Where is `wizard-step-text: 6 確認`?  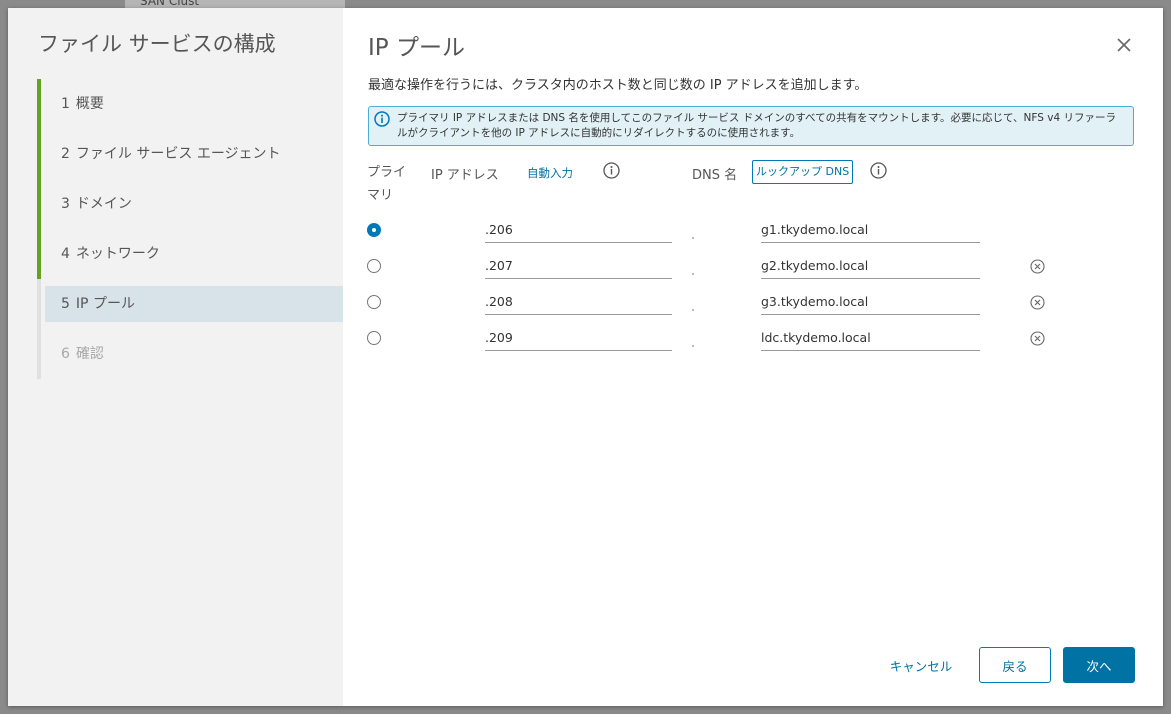 wizard-step-text: 6 確認 is located at coordinates (82, 354).